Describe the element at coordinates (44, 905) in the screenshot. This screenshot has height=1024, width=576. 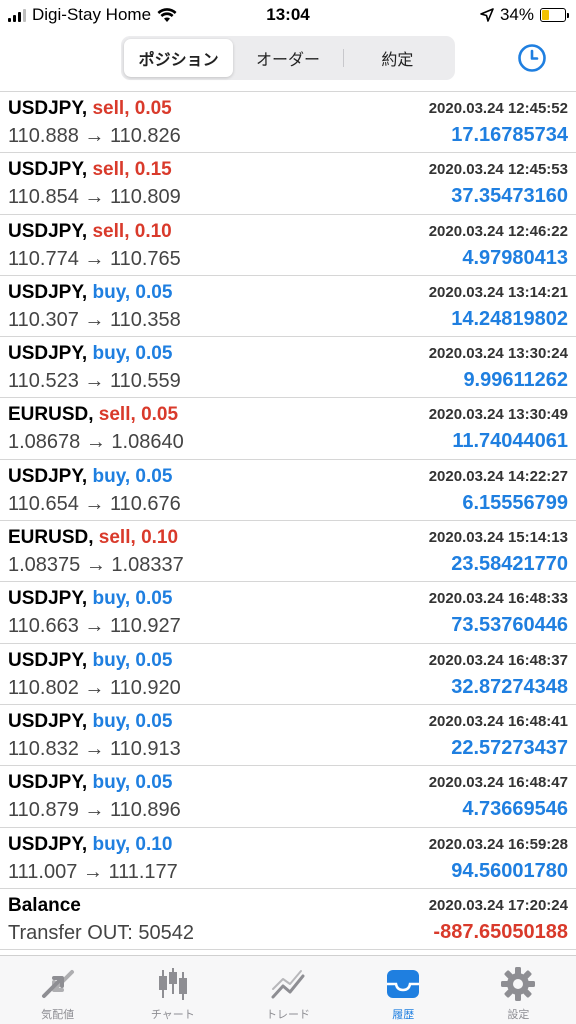
I see `balance-label: Balance` at that location.